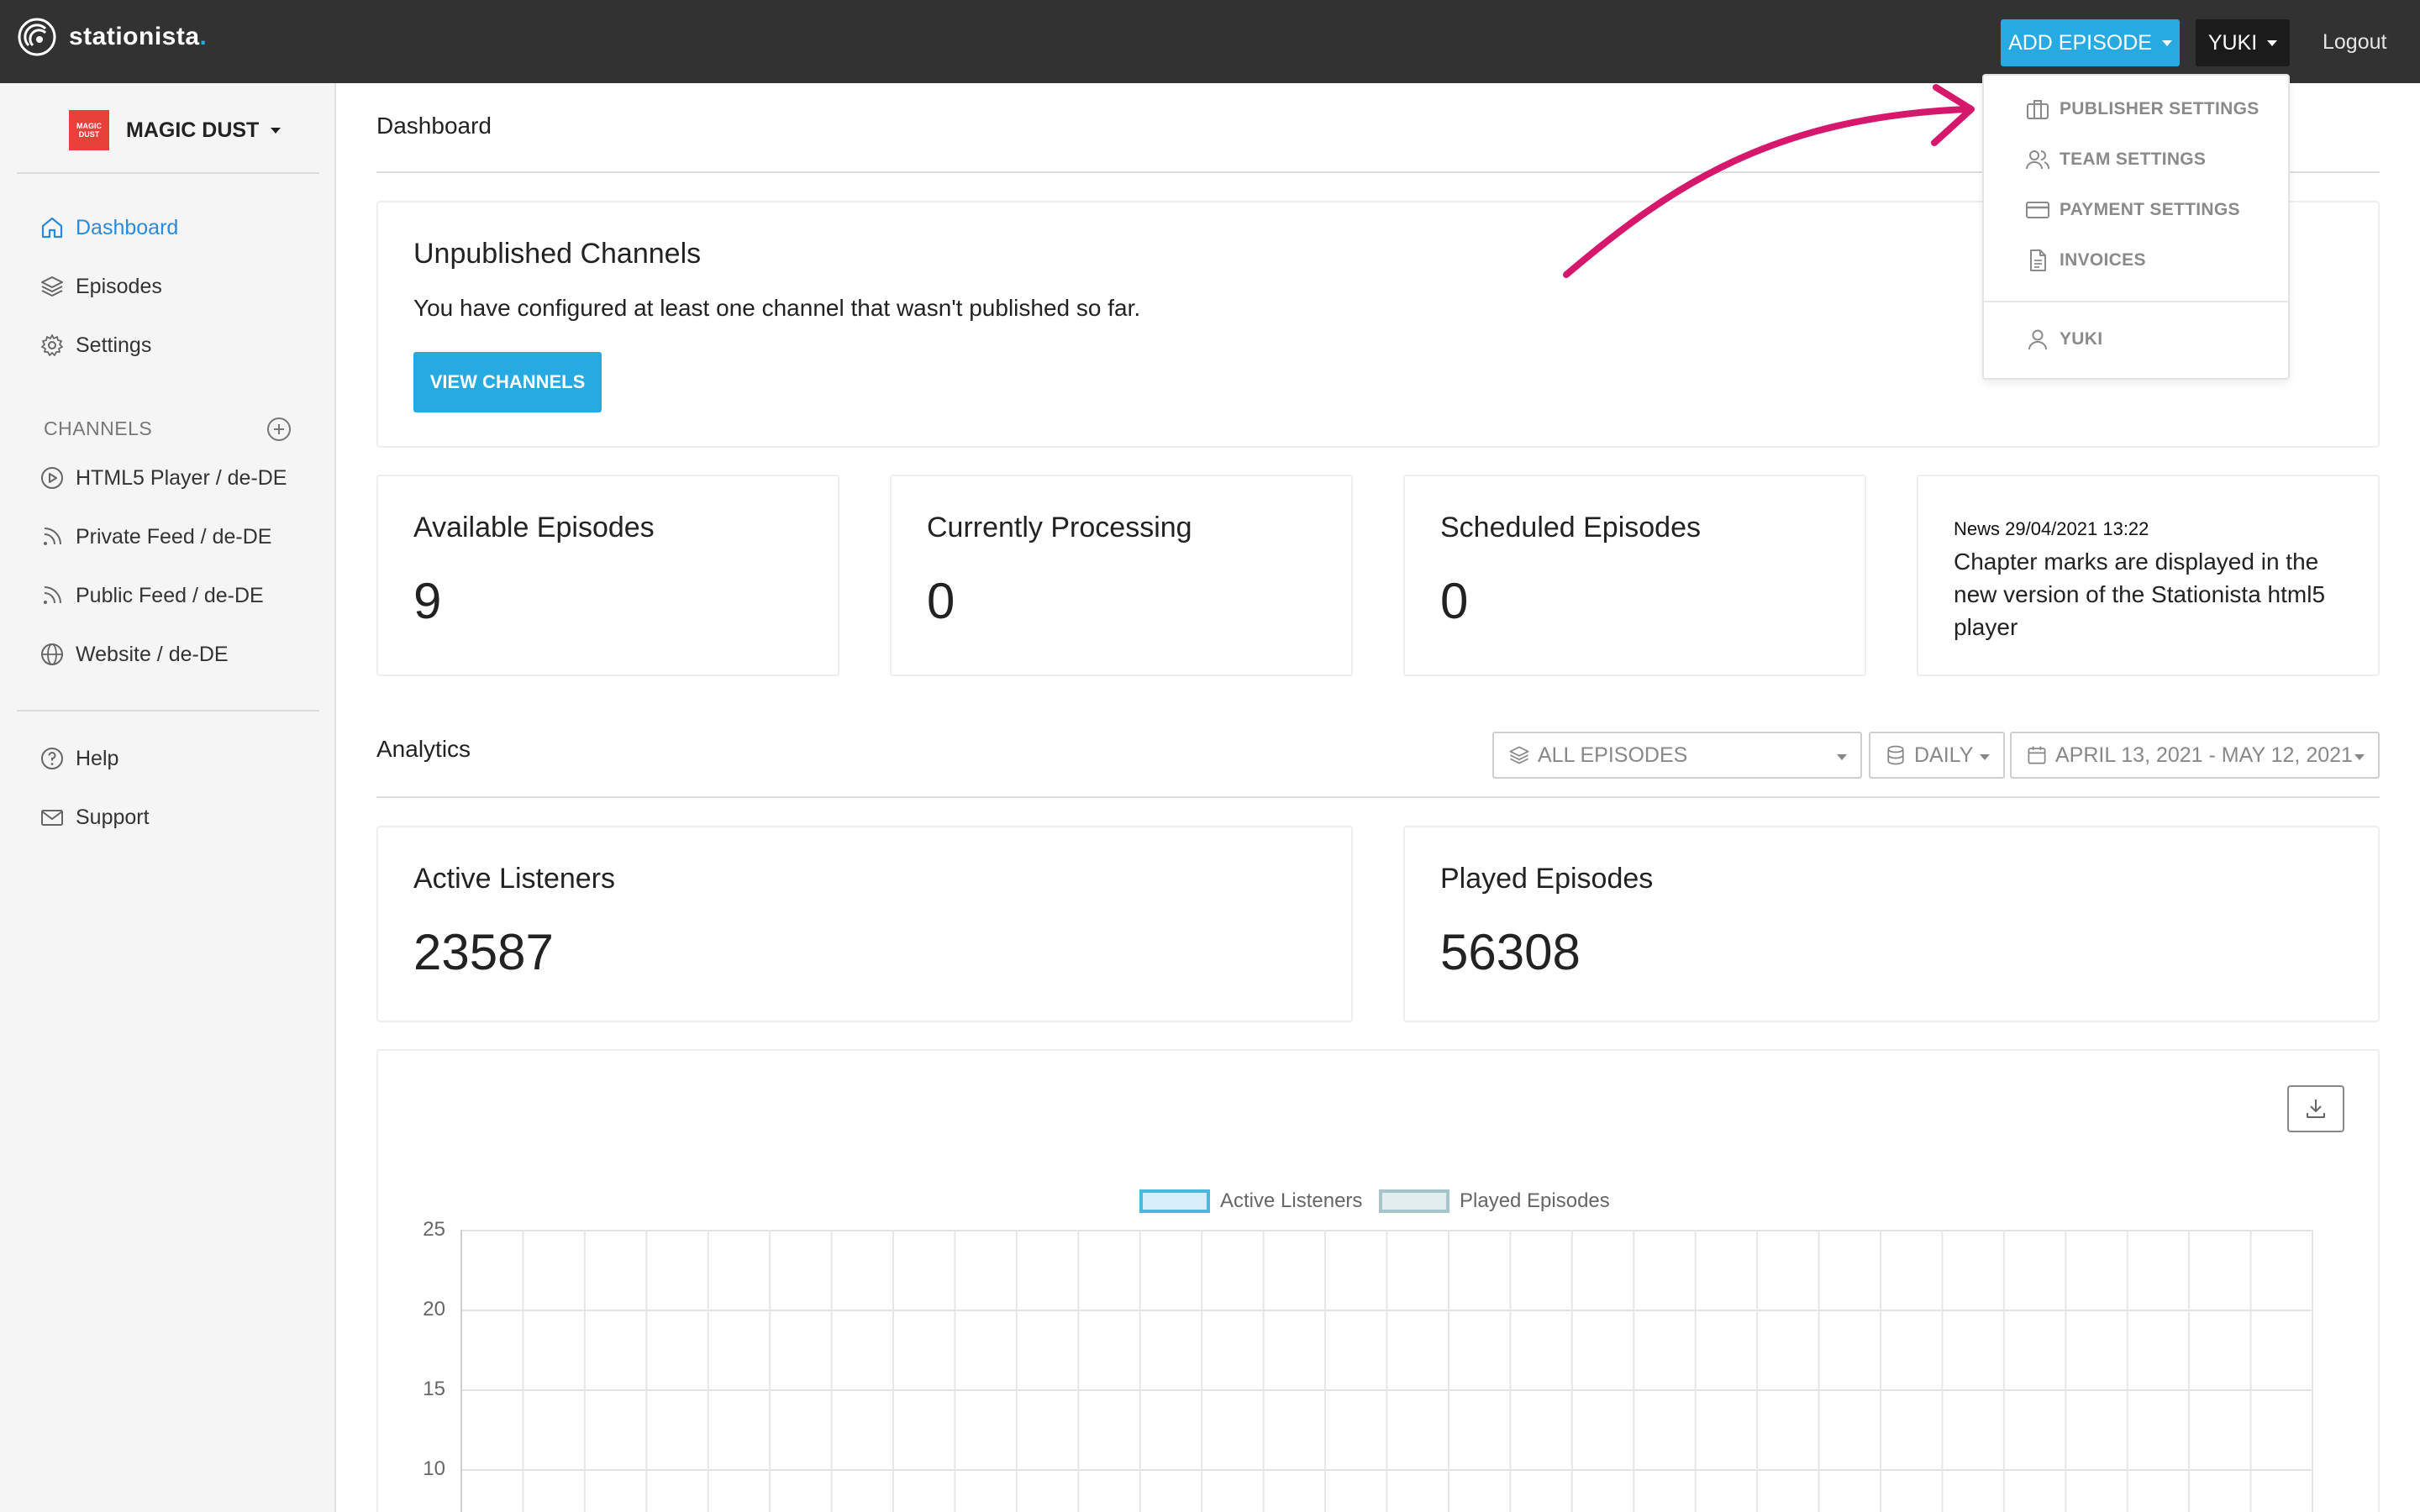 Image resolution: width=2420 pixels, height=1512 pixels. I want to click on sidebar-item-label: Episodes, so click(119, 286).